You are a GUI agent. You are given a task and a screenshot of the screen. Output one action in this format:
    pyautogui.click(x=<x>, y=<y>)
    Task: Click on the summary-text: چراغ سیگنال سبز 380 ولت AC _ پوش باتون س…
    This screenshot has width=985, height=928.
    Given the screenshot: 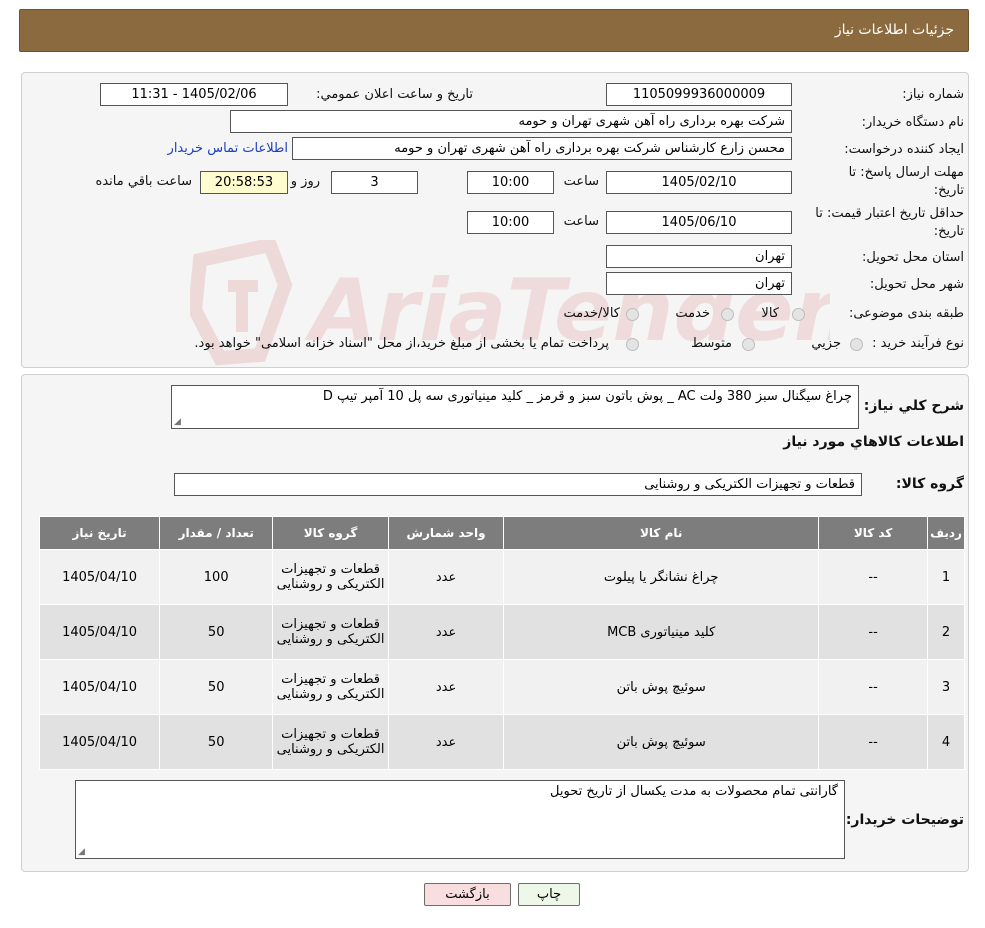 What is the action you would take?
    pyautogui.click(x=587, y=396)
    